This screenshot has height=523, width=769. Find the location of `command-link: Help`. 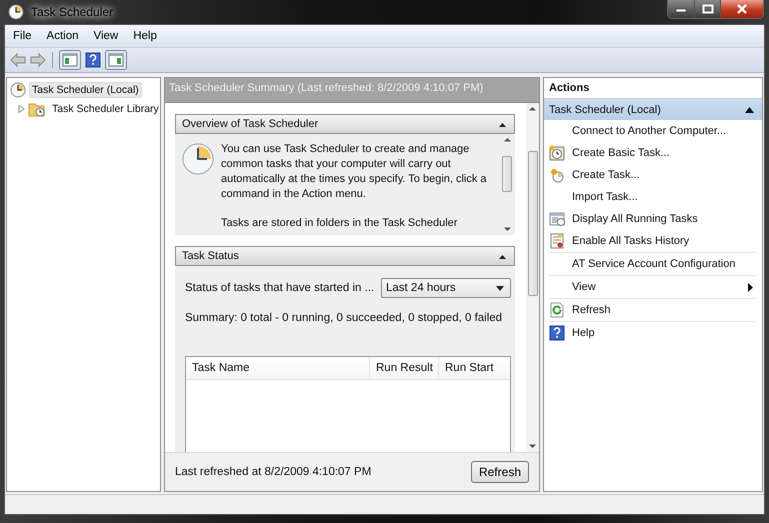

command-link: Help is located at coordinates (652, 333).